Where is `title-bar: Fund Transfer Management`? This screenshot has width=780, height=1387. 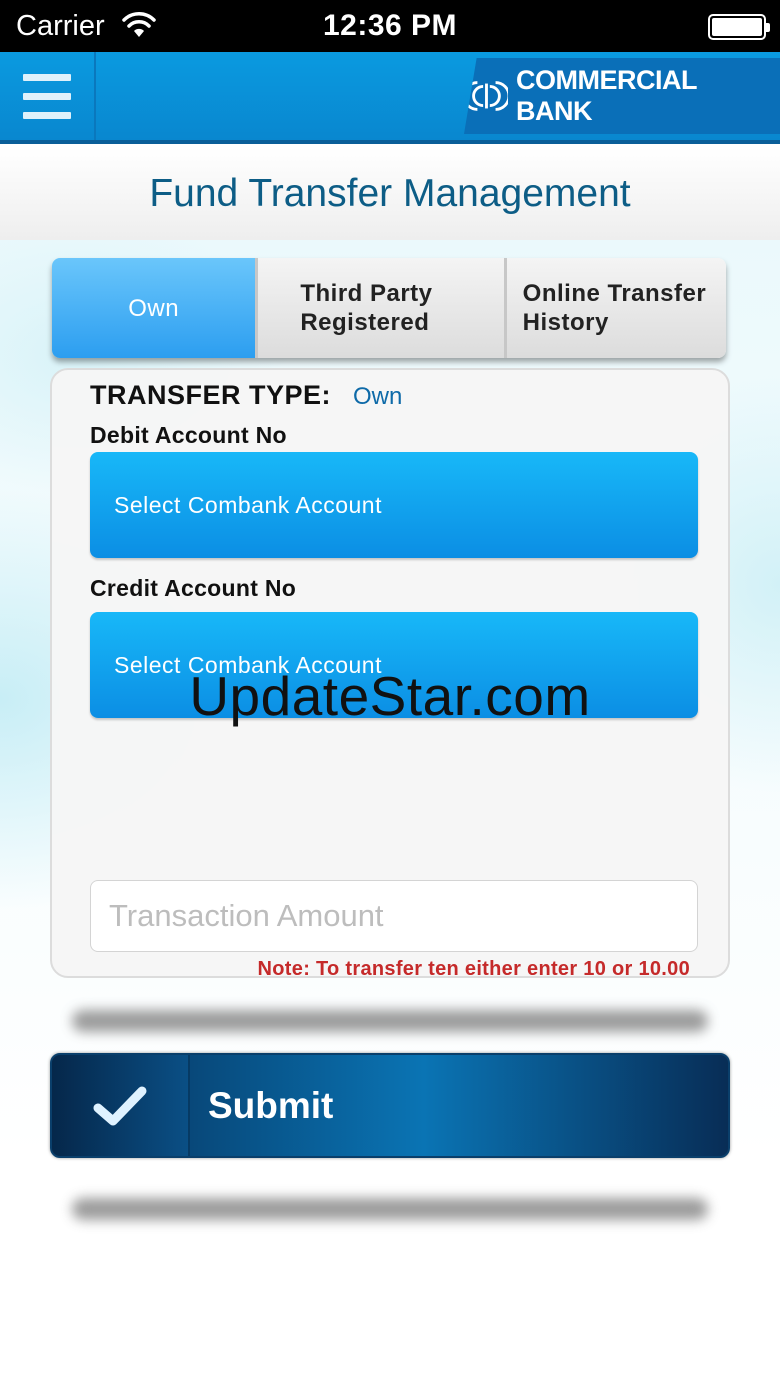 title-bar: Fund Transfer Management is located at coordinates (390, 194).